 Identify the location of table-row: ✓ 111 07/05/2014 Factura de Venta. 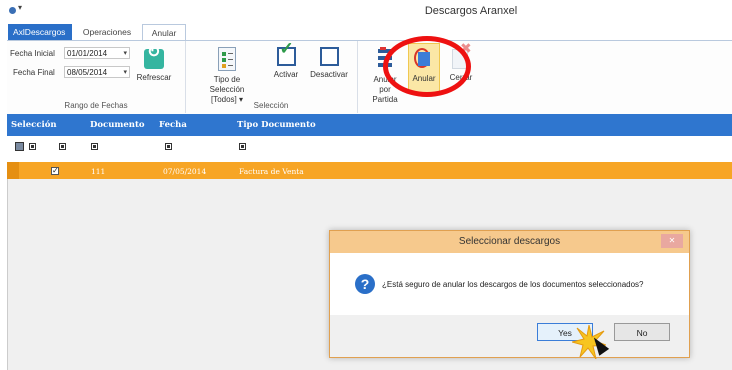
(369, 170).